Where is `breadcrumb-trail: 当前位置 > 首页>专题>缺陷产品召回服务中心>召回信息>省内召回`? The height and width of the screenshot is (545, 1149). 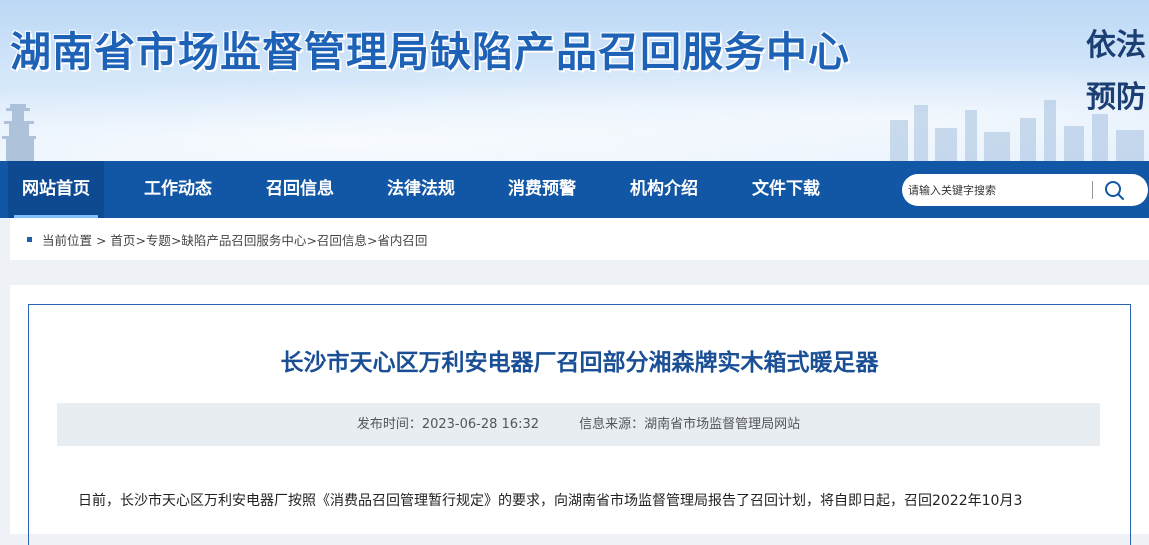
breadcrumb-trail: 当前位置 > 首页>专题>缺陷产品召回服务中心>召回信息>省内召回 is located at coordinates (234, 239).